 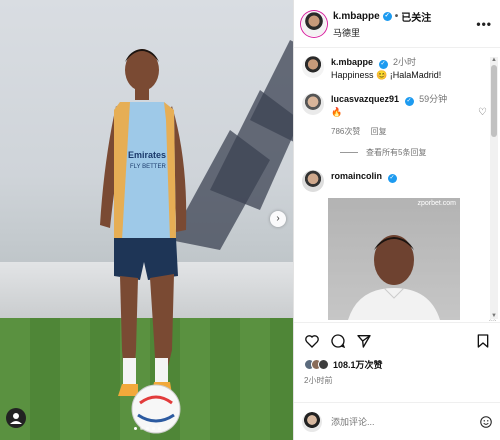 I want to click on scroll-down-arrow-icon: ▼, so click(x=494, y=316).